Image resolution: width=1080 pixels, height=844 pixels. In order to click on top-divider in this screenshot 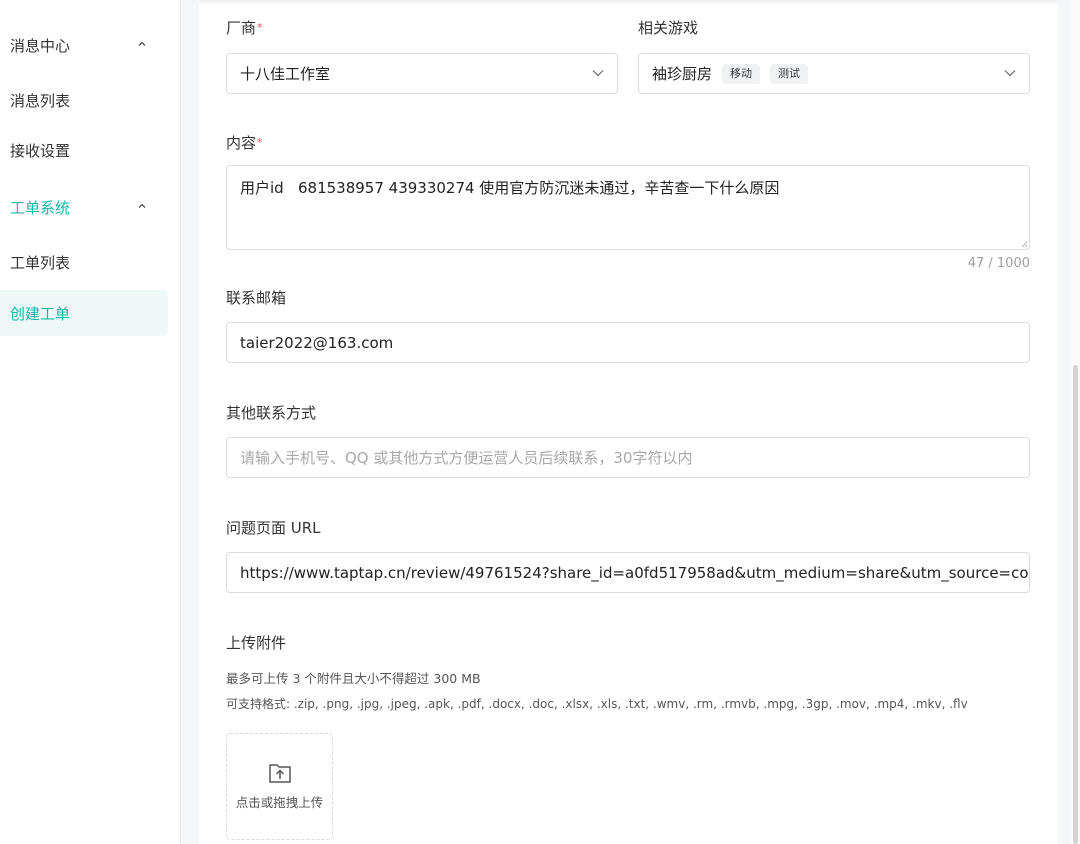, I will do `click(628, 3)`.